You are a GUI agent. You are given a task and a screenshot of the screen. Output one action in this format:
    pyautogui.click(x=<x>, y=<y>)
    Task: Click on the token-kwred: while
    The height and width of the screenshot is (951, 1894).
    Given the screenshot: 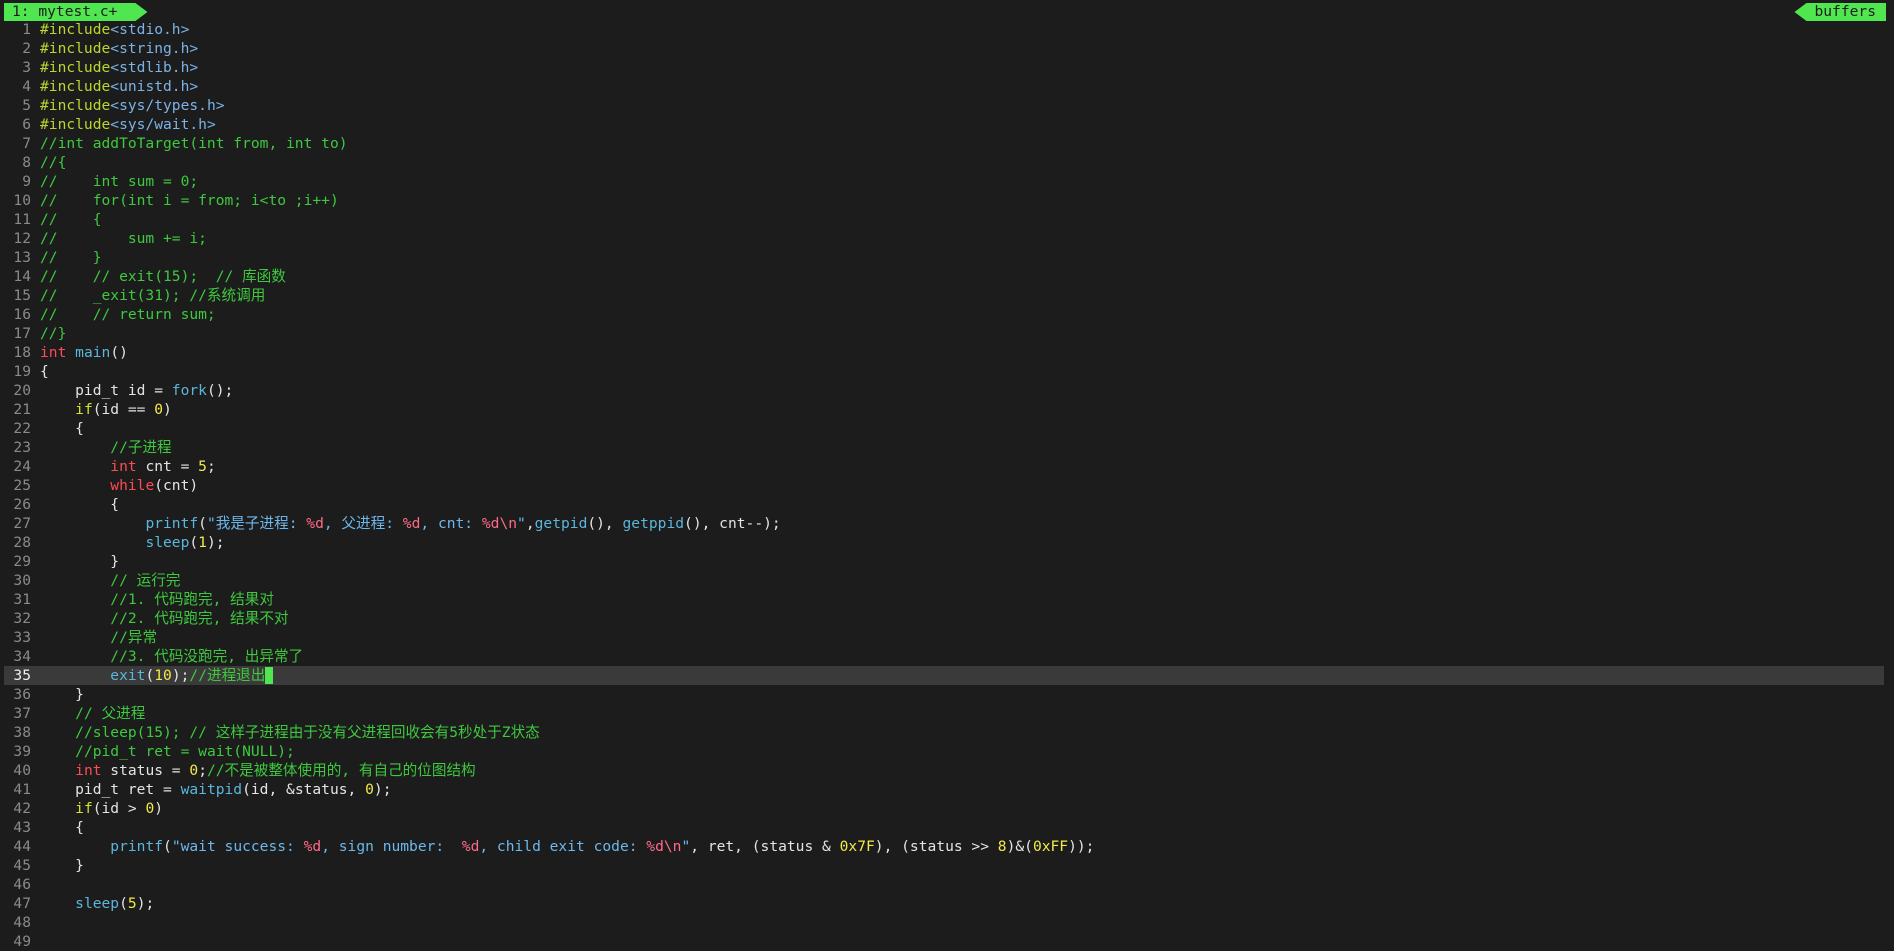 What is the action you would take?
    pyautogui.click(x=132, y=485)
    